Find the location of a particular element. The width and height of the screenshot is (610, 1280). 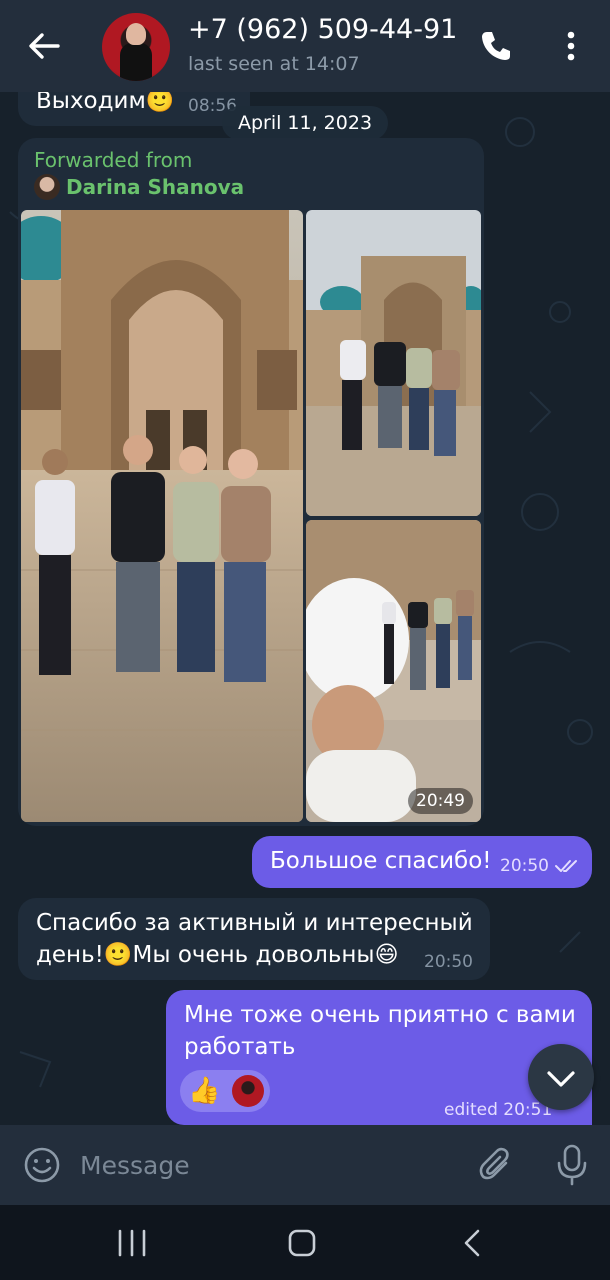

back-nav-icon is located at coordinates (474, 1243).